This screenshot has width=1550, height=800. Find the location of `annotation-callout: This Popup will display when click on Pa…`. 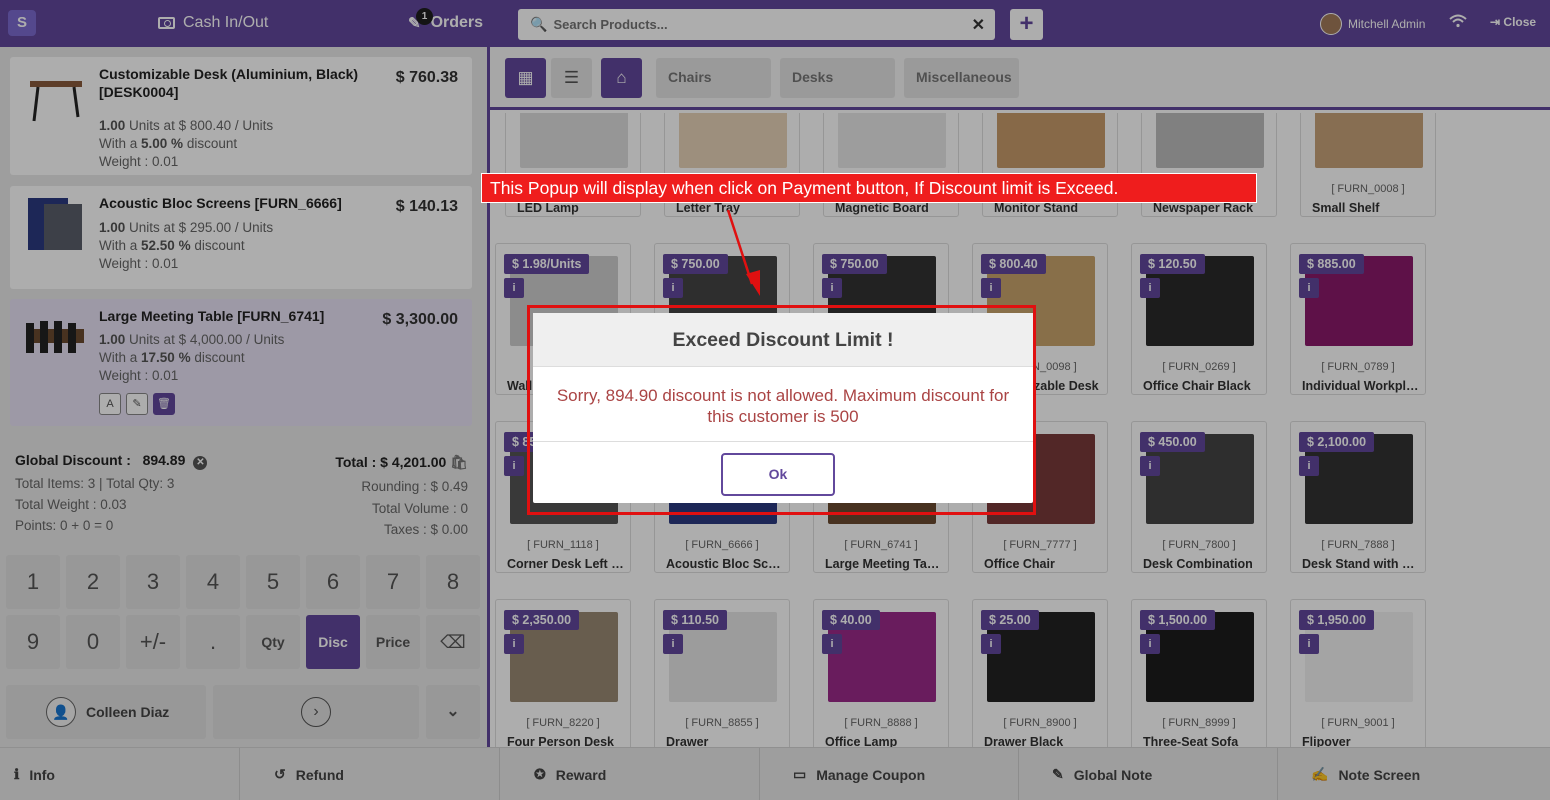

annotation-callout: This Popup will display when click on Pa… is located at coordinates (869, 188).